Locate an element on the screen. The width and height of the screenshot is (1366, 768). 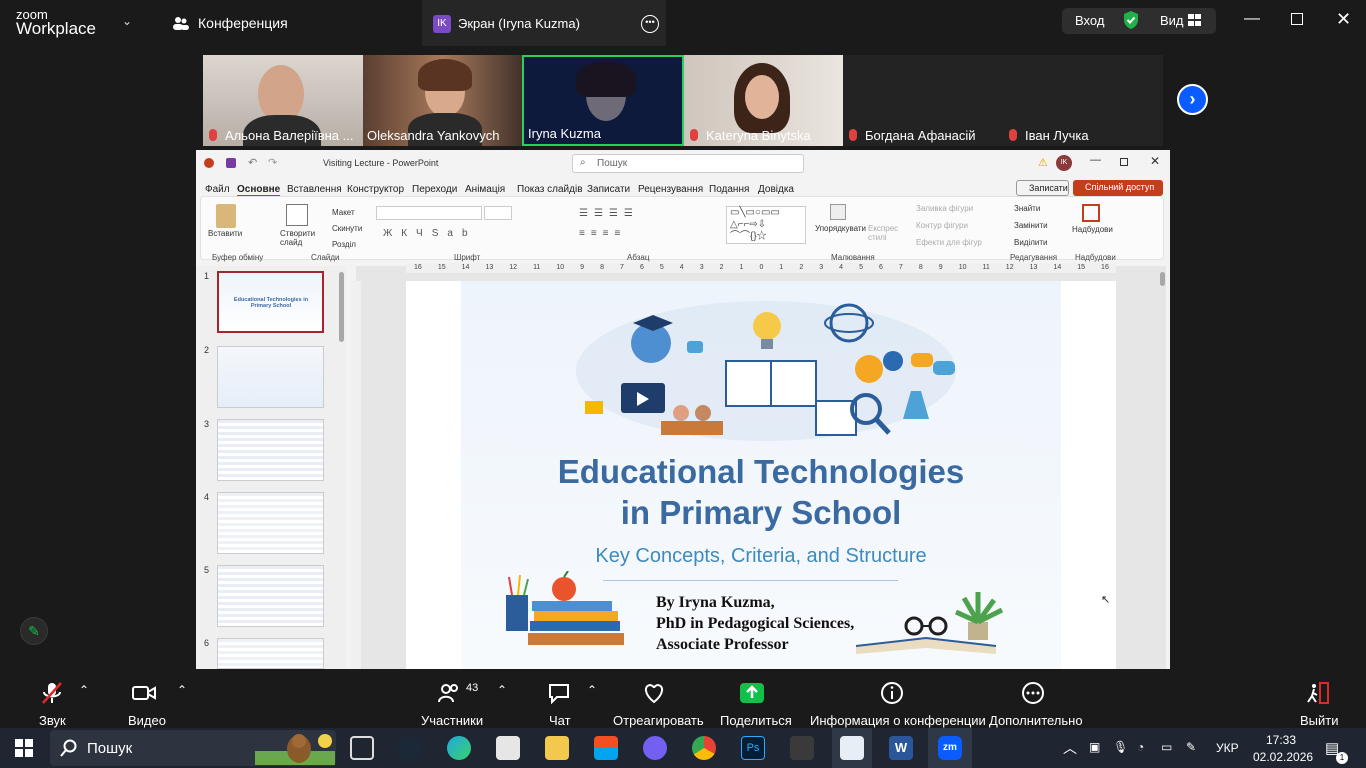
tray-device-icon: ▣ is located at coordinates (1094, 747).